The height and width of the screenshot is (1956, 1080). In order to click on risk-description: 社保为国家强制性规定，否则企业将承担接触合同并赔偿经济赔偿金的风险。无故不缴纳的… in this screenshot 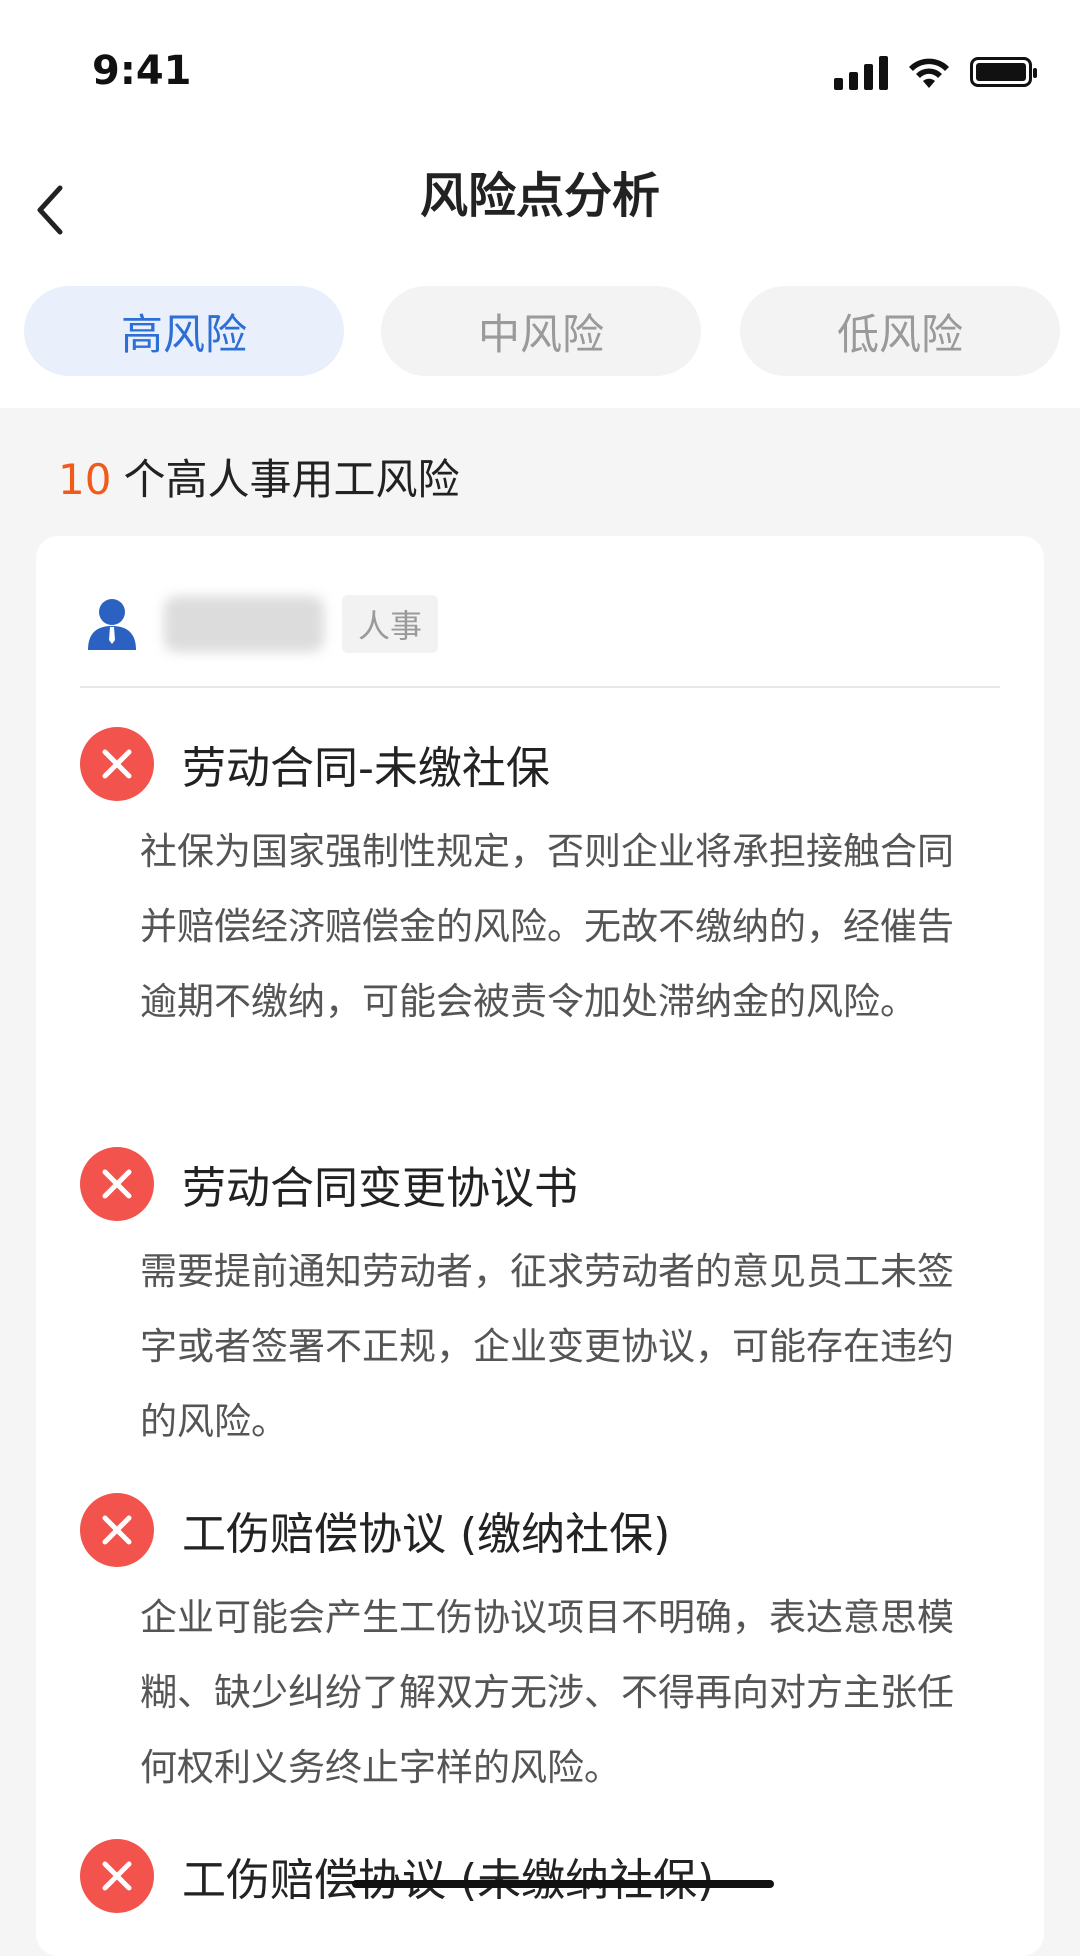, I will do `click(547, 926)`.